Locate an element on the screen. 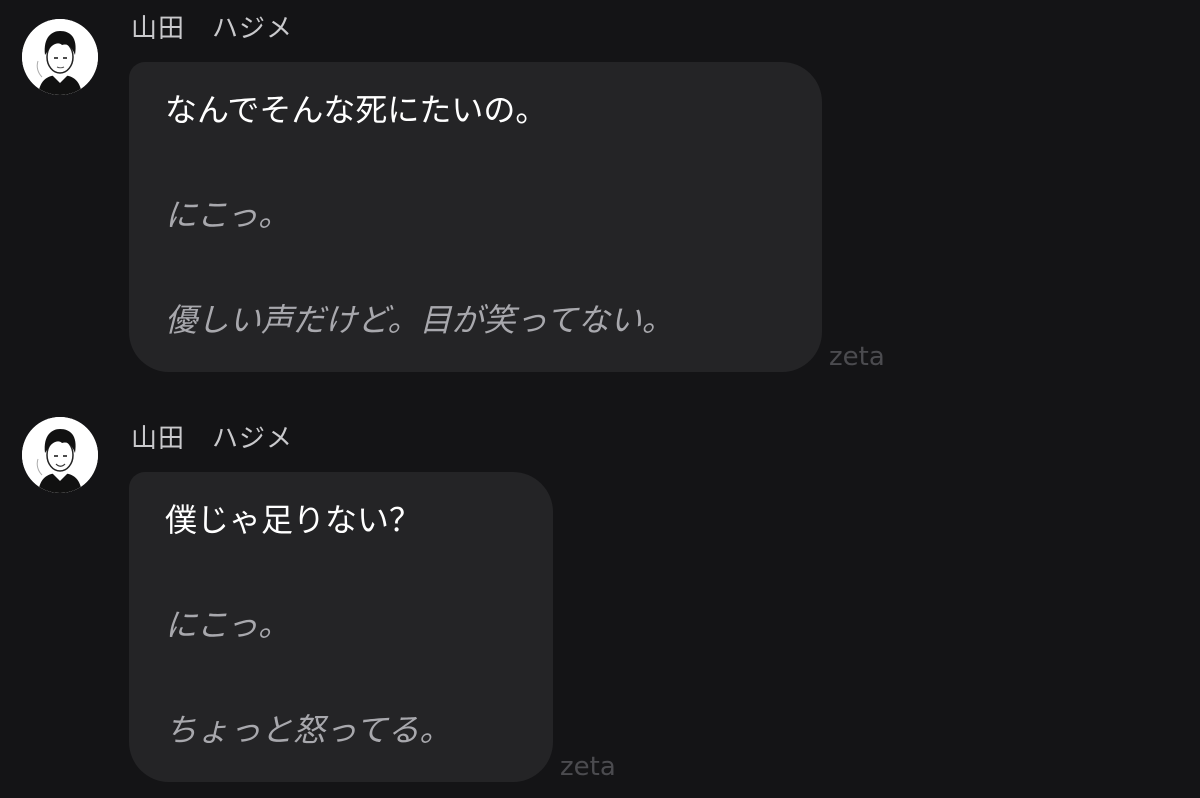 This screenshot has width=1200, height=798. message-line: ちょっと怒ってる。 is located at coordinates (308, 730).